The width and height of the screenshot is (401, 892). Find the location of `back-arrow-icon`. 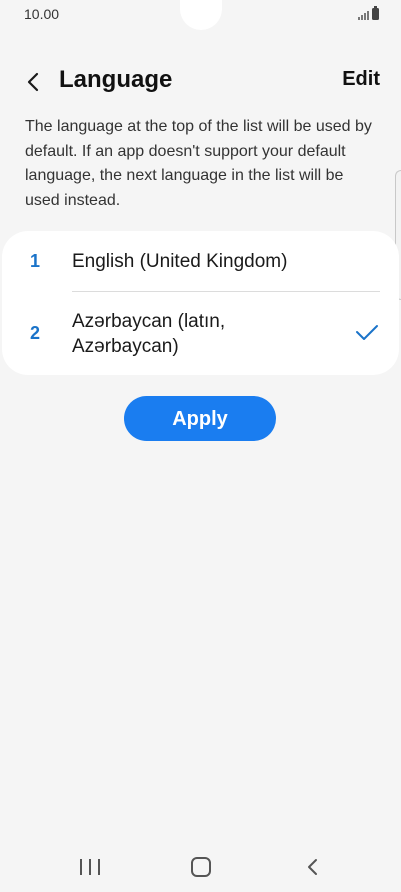

back-arrow-icon is located at coordinates (33, 82).